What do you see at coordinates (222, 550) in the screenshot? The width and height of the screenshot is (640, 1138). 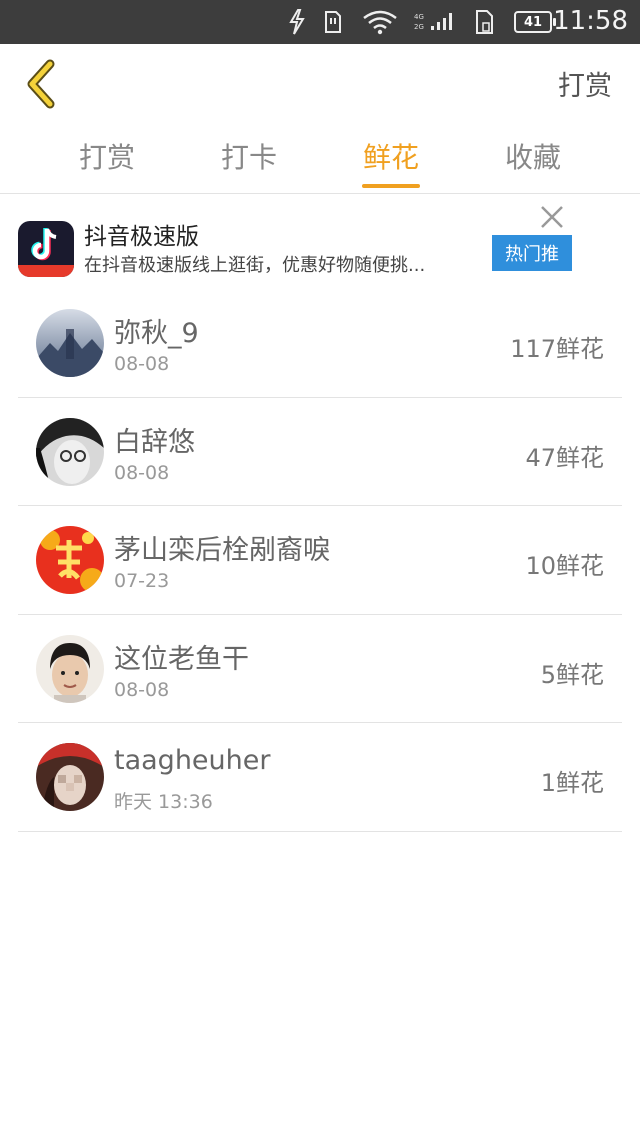 I see `user-name: 茅山栾后栓剐裔唳` at bounding box center [222, 550].